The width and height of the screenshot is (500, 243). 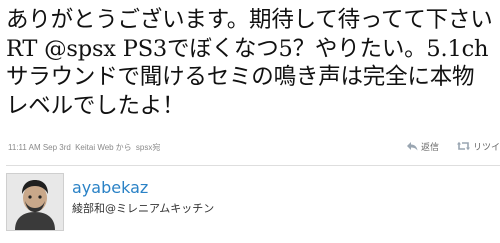 What do you see at coordinates (39, 147) in the screenshot?
I see `tweet-timestamp: 11:11 AM Sep 3rd` at bounding box center [39, 147].